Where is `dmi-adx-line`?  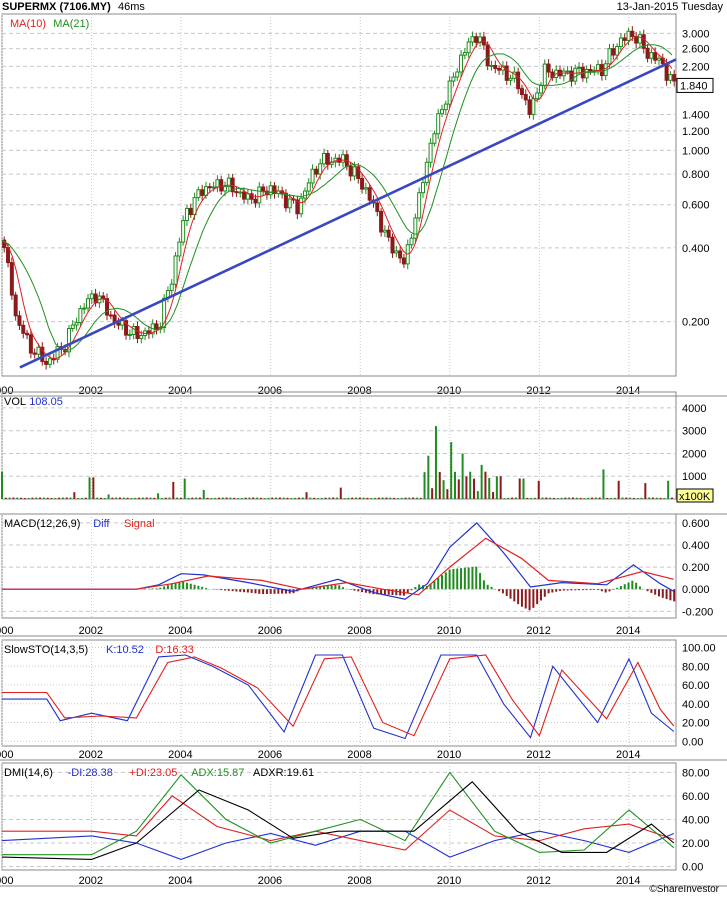 dmi-adx-line is located at coordinates (338, 813).